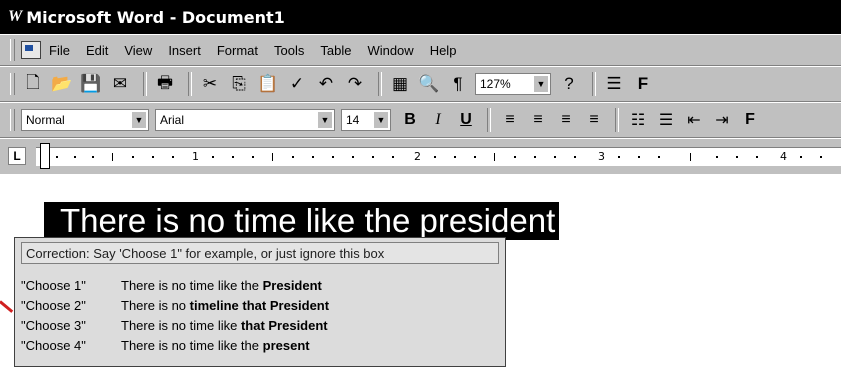 The width and height of the screenshot is (841, 374). What do you see at coordinates (45, 156) in the screenshot?
I see `indent-marker` at bounding box center [45, 156].